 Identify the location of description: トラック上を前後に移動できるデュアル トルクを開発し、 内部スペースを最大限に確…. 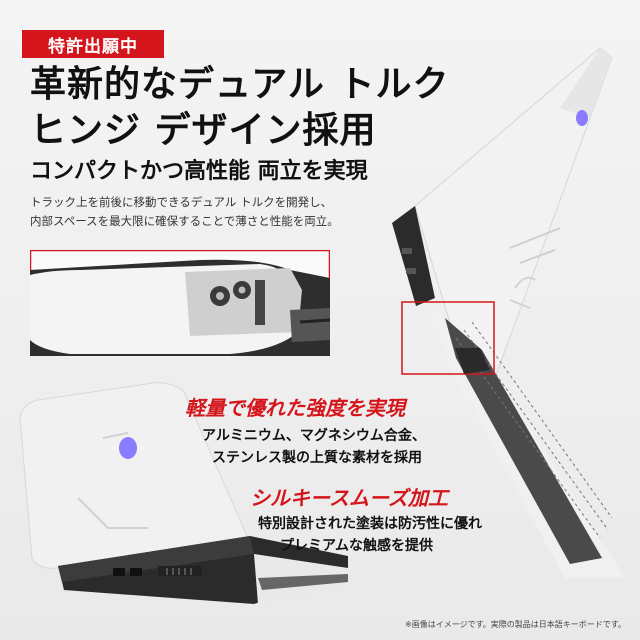
(184, 212).